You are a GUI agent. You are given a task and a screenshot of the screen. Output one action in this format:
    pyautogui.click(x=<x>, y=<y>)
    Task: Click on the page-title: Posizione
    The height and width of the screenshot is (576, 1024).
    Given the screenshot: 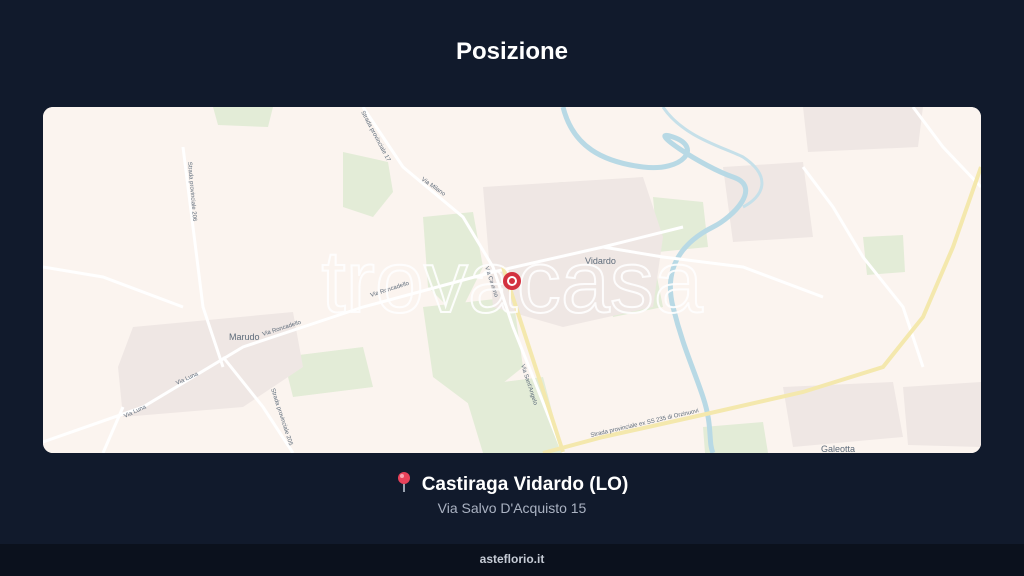 What is the action you would take?
    pyautogui.click(x=512, y=51)
    